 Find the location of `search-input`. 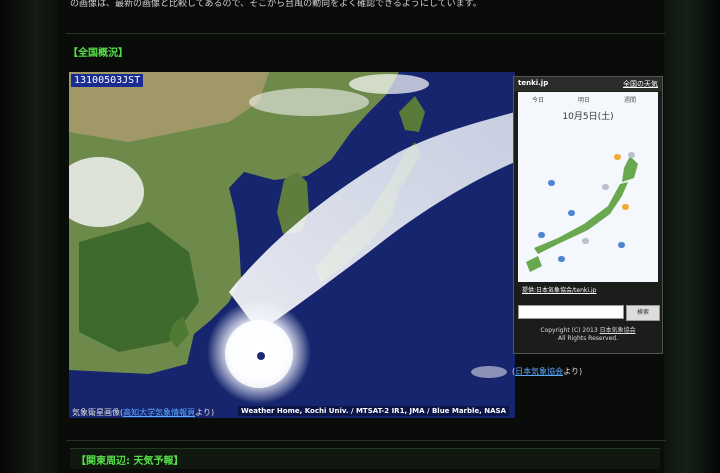

search-input is located at coordinates (571, 312).